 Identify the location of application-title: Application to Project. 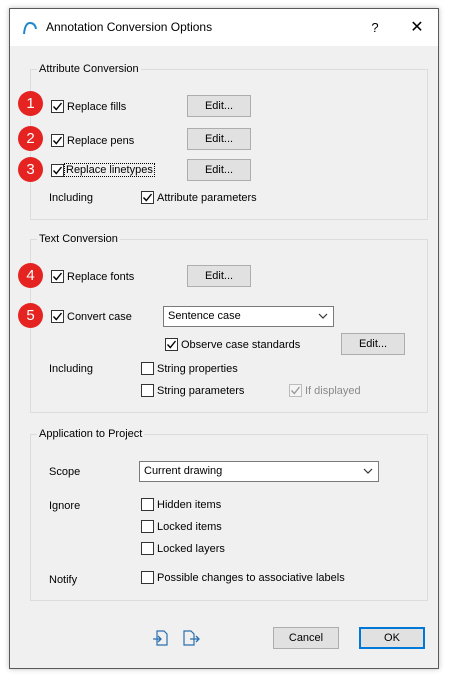
(91, 434).